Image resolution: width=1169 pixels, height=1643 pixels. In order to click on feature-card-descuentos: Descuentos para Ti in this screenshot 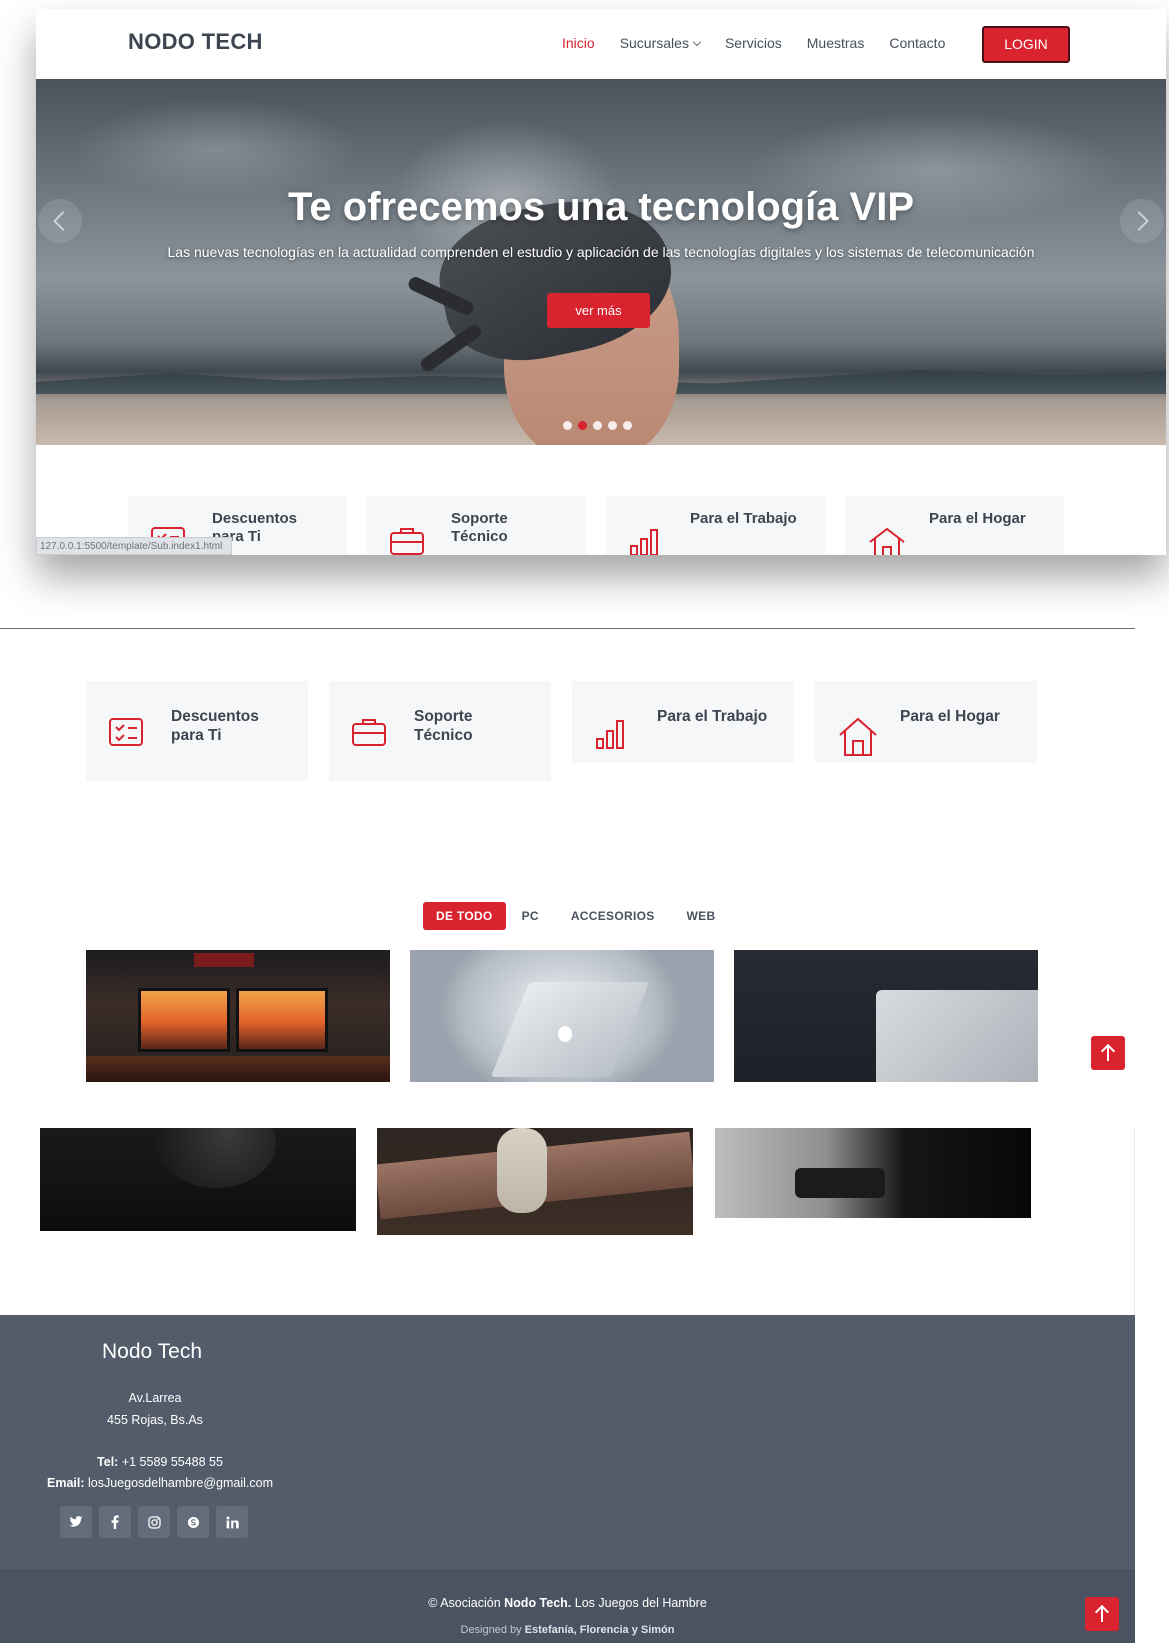, I will do `click(197, 731)`.